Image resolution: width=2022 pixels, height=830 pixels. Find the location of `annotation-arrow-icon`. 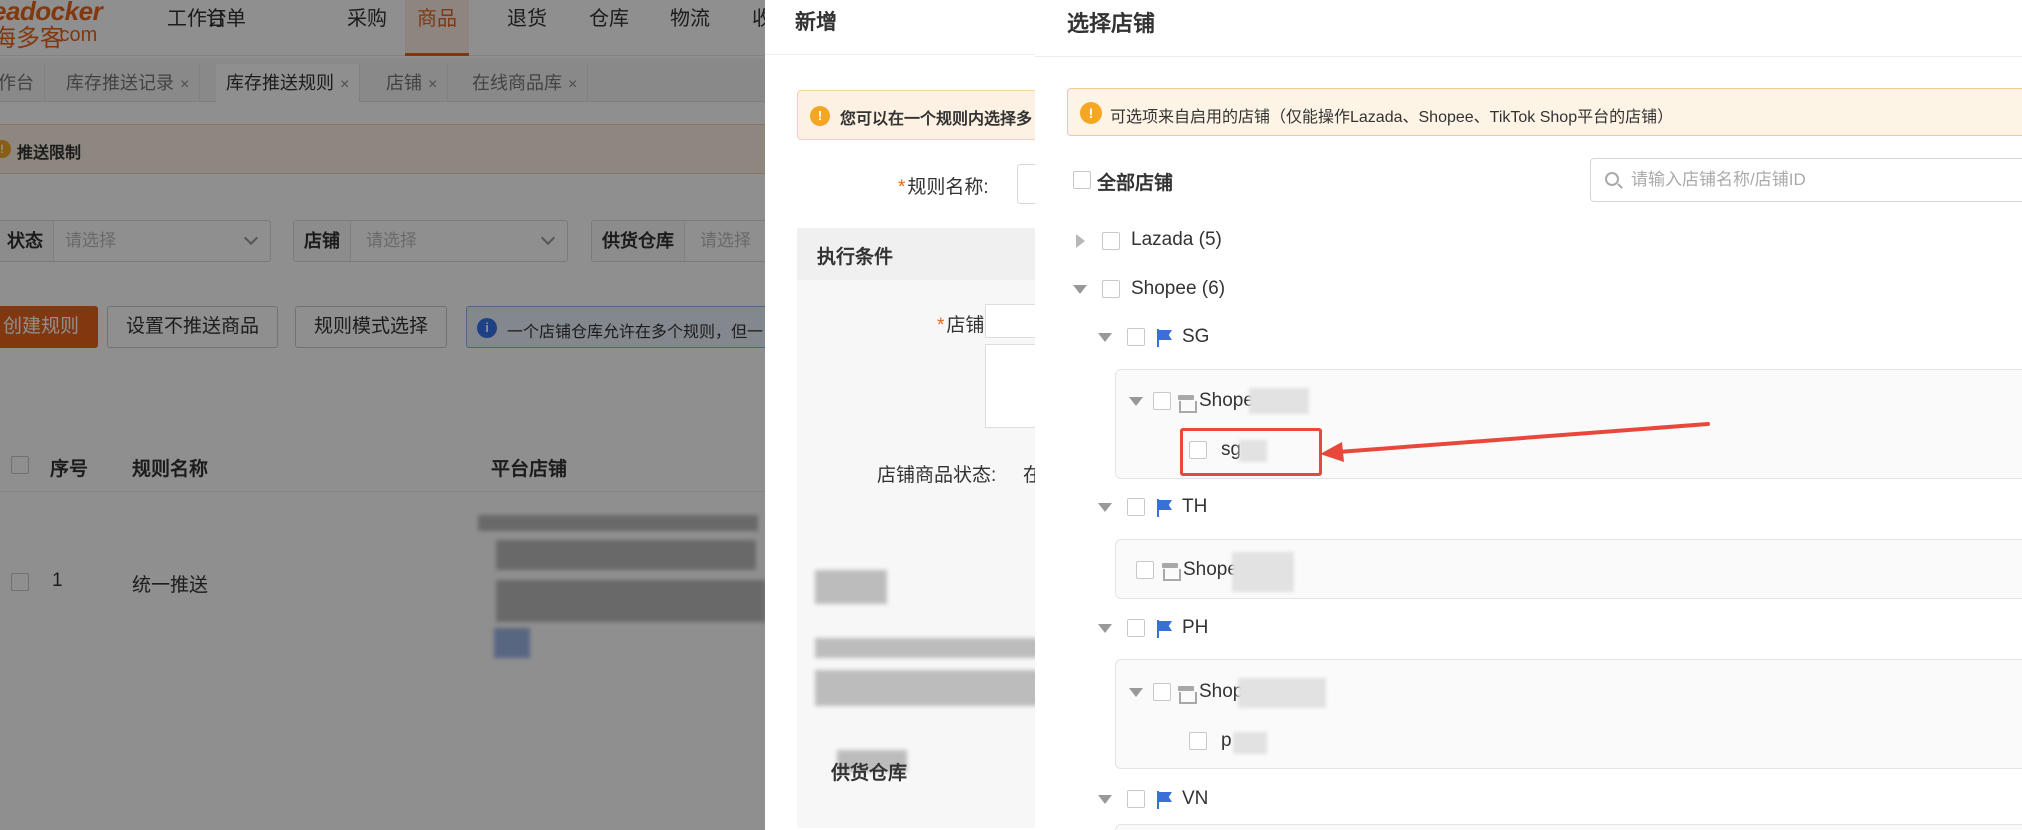

annotation-arrow-icon is located at coordinates (1515, 442).